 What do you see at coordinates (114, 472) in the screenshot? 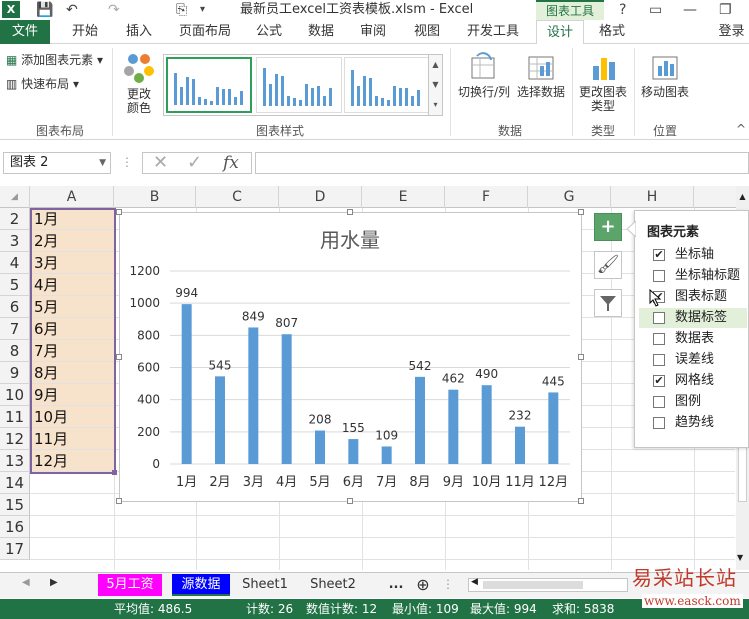
I see `range-fill-handle` at bounding box center [114, 472].